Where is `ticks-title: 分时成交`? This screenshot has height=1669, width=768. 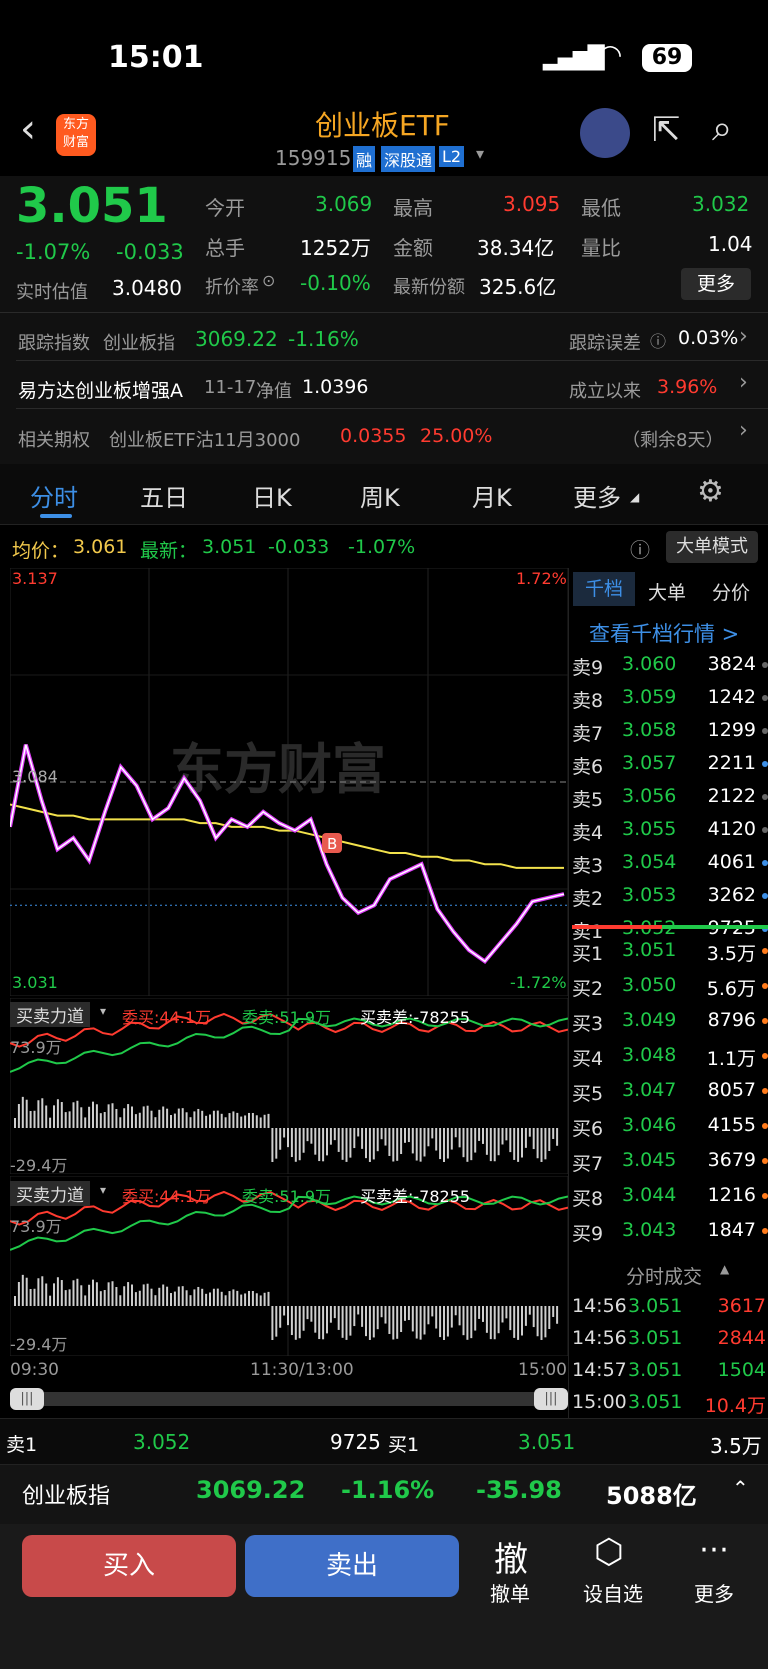 ticks-title: 分时成交 is located at coordinates (664, 1275).